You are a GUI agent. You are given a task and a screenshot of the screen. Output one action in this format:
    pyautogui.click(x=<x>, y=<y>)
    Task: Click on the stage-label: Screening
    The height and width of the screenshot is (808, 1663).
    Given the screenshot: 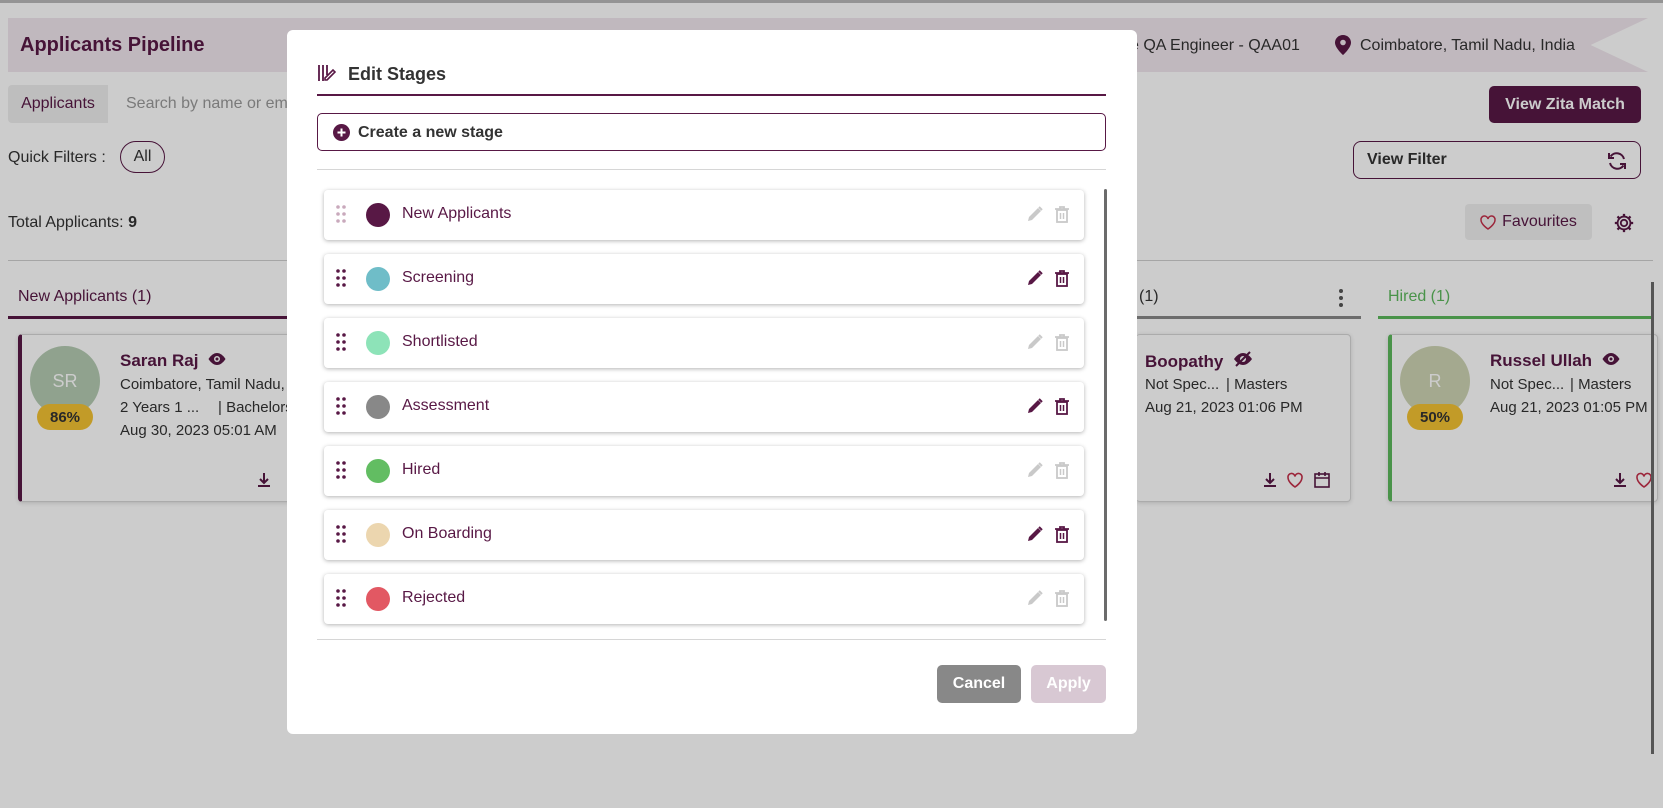 What is the action you would take?
    pyautogui.click(x=438, y=277)
    